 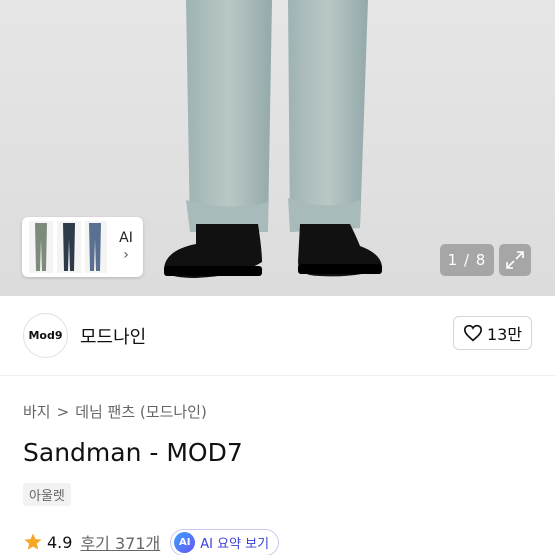 What do you see at coordinates (120, 542) in the screenshot?
I see `reviews-link: 후기 371개` at bounding box center [120, 542].